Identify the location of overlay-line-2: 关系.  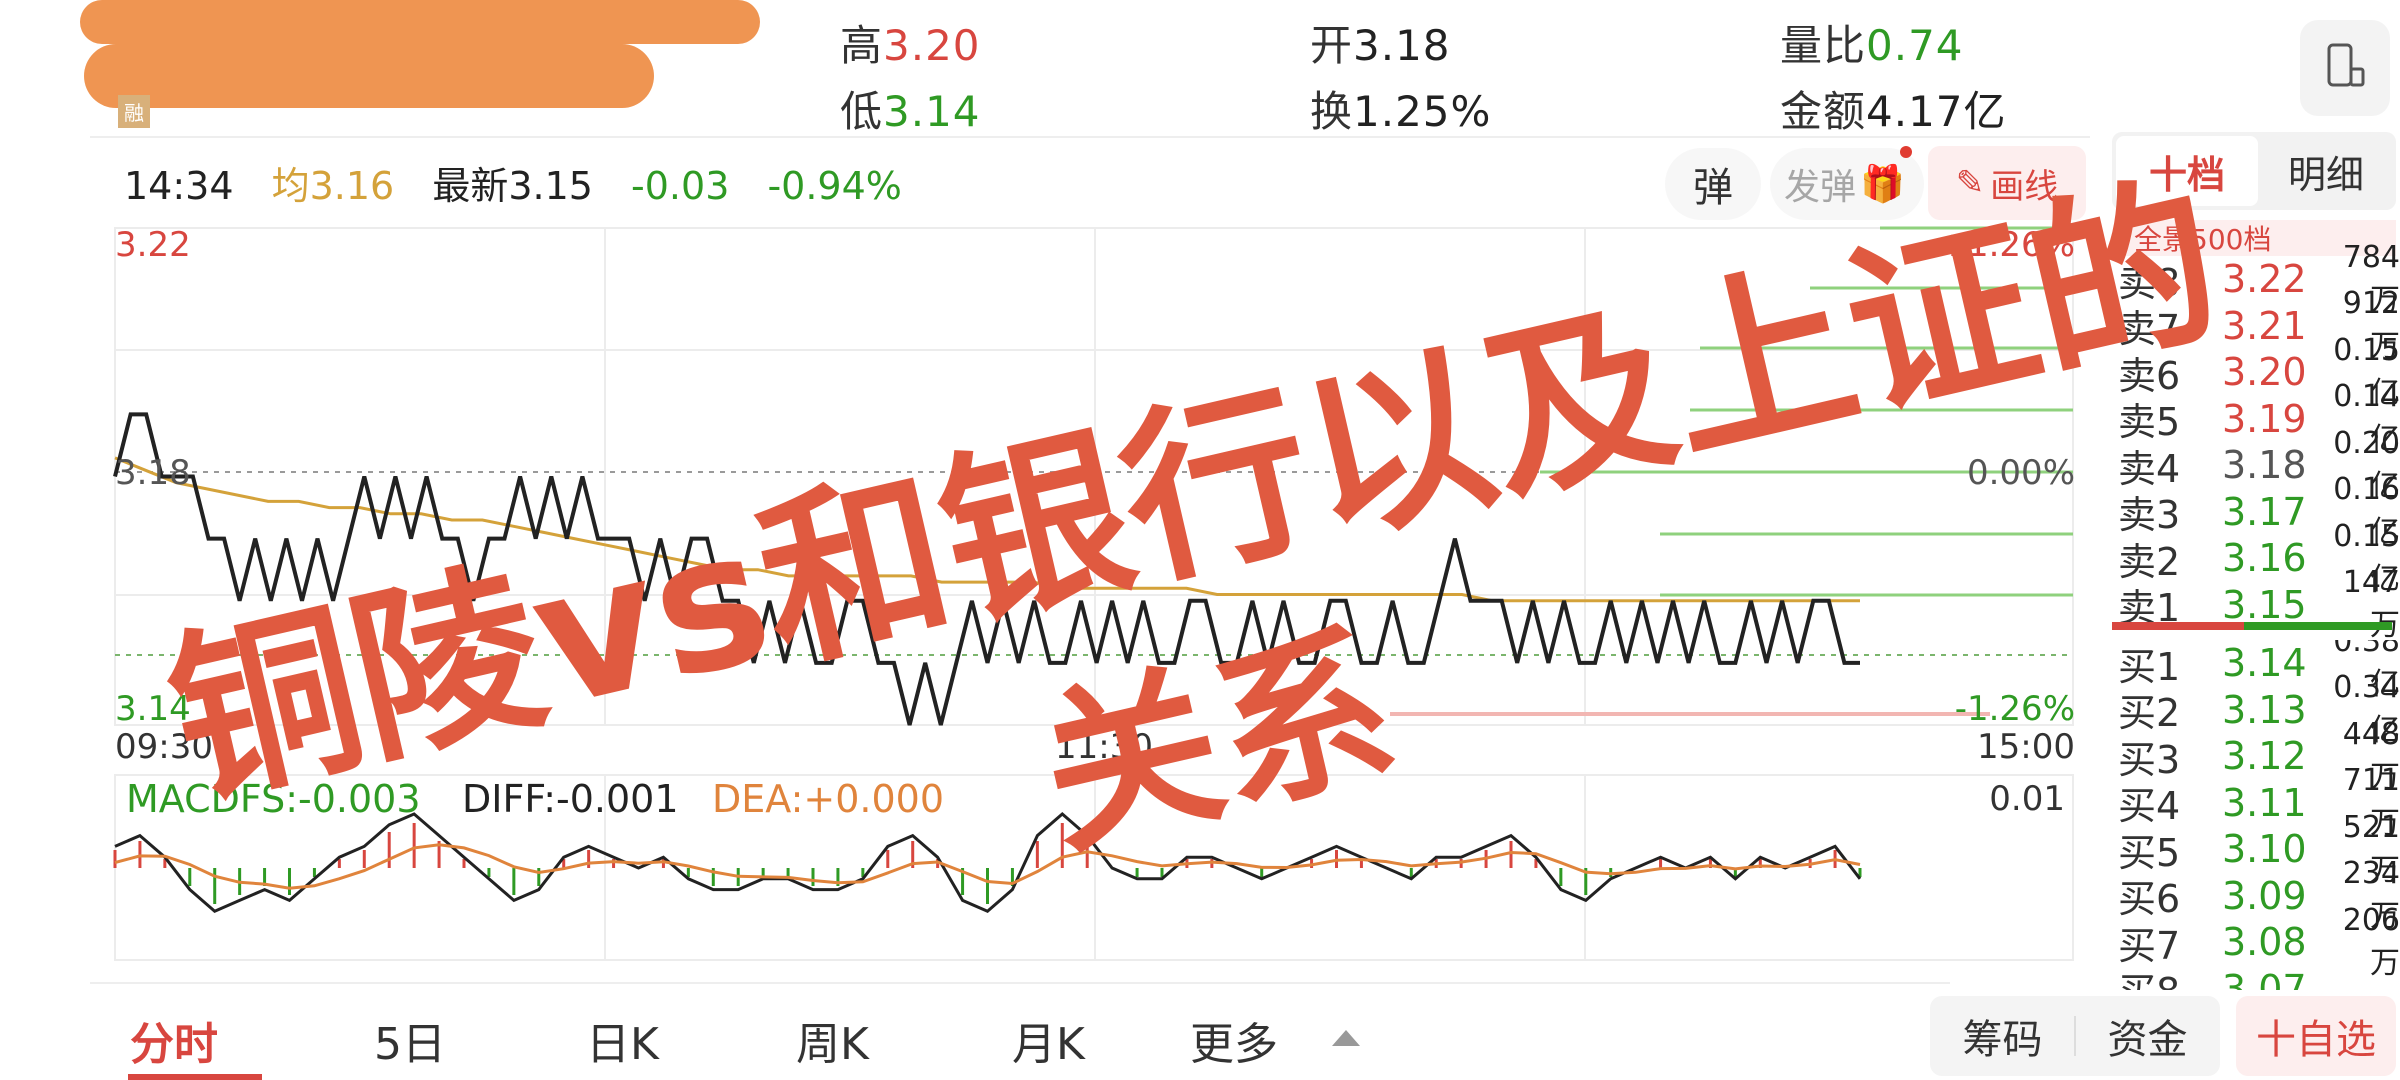
(1217, 741).